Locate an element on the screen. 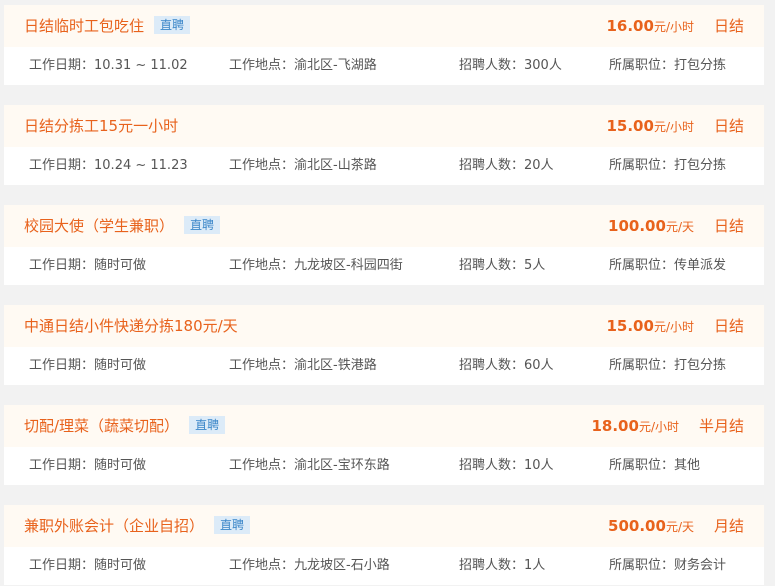  work-location-value: 九龙坡区-石小路 is located at coordinates (342, 565).